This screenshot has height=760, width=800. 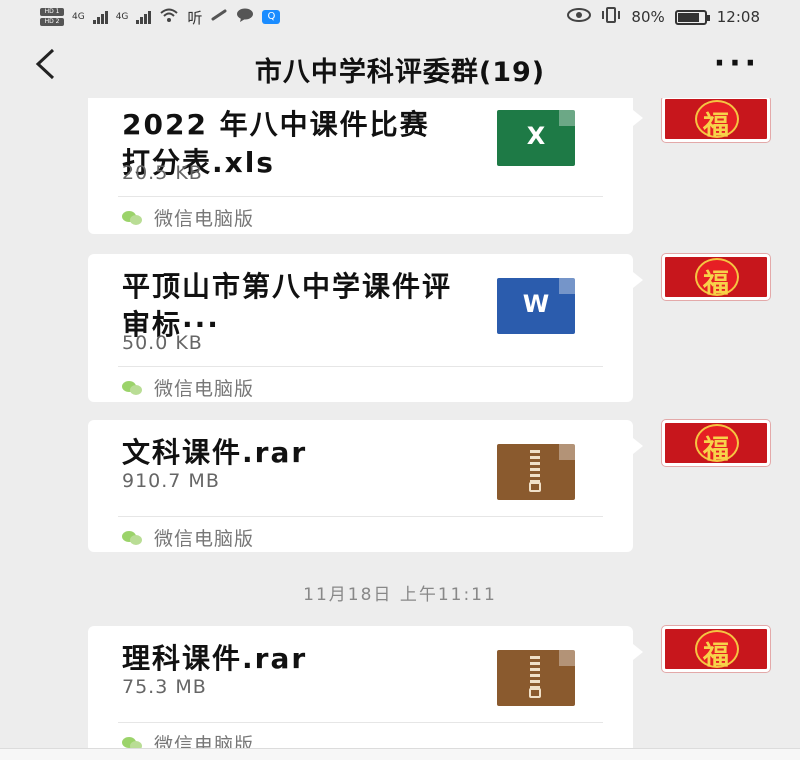 I want to click on file-card: 平顶山市第八中学课件评审标··· 50.0 KB 微信电脑版 W, so click(x=365, y=328).